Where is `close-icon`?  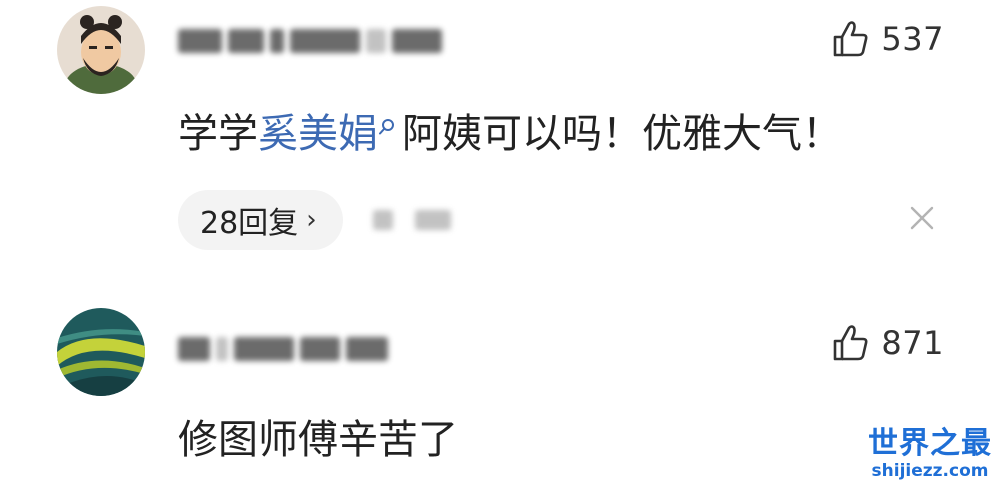 close-icon is located at coordinates (922, 218).